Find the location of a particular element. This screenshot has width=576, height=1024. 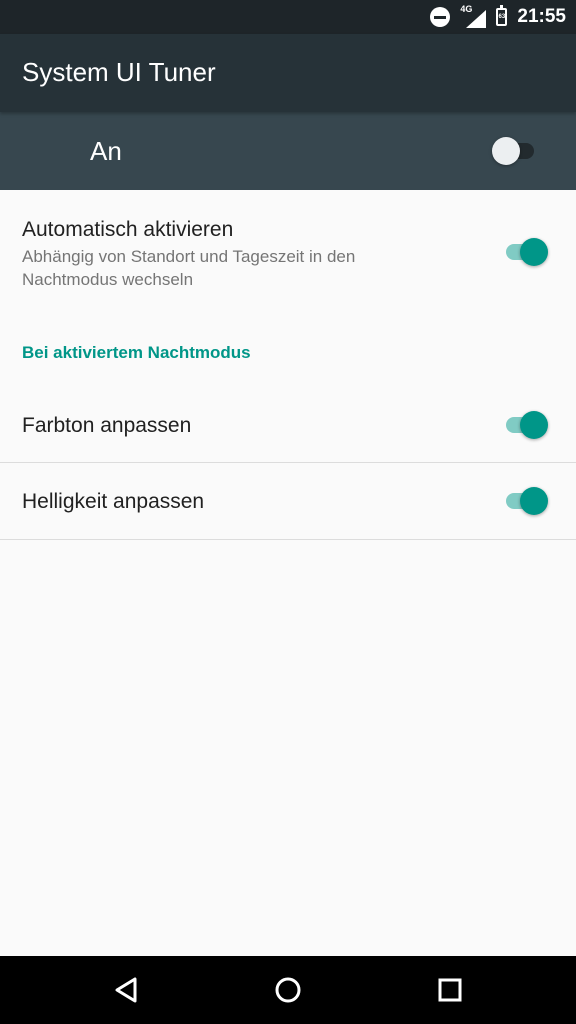

adjust-brightness-switch is located at coordinates (525, 501).